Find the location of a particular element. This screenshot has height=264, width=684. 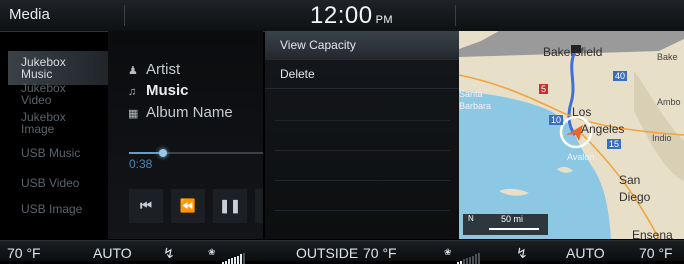

highway-shield-10: 10 is located at coordinates (556, 120).